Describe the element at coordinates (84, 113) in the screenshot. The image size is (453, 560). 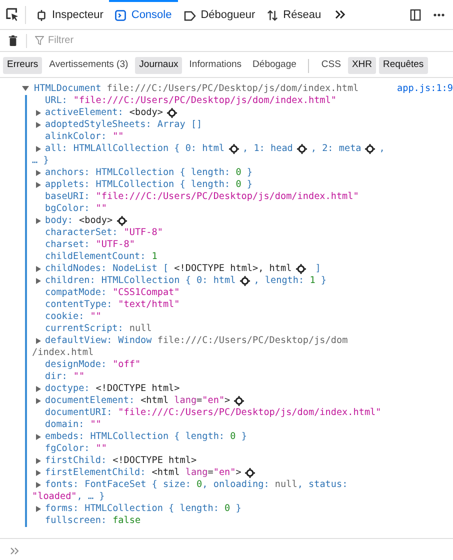
I see `property-key: activeElement:` at that location.